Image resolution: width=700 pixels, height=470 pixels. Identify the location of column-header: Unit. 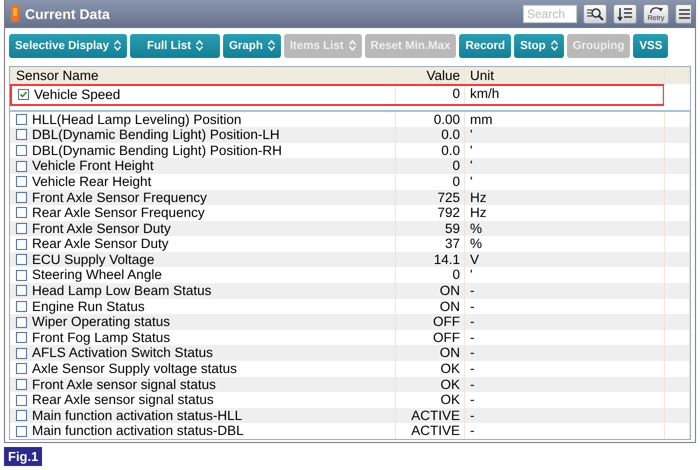
(482, 75).